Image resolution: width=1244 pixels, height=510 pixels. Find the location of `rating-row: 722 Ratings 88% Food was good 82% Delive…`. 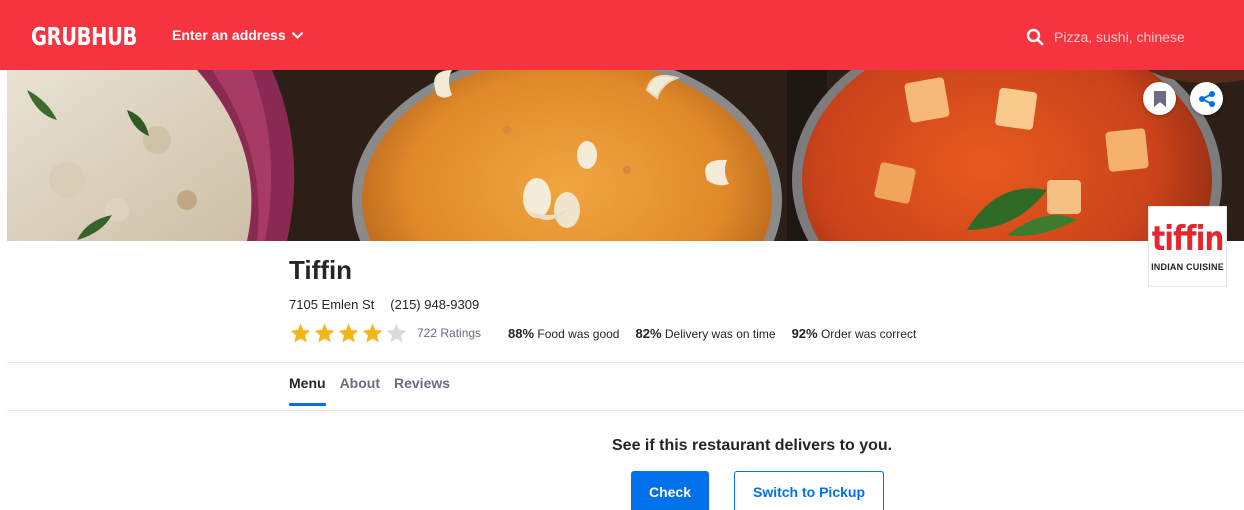

rating-row: 722 Ratings 88% Food was good 82% Delive… is located at coordinates (602, 333).